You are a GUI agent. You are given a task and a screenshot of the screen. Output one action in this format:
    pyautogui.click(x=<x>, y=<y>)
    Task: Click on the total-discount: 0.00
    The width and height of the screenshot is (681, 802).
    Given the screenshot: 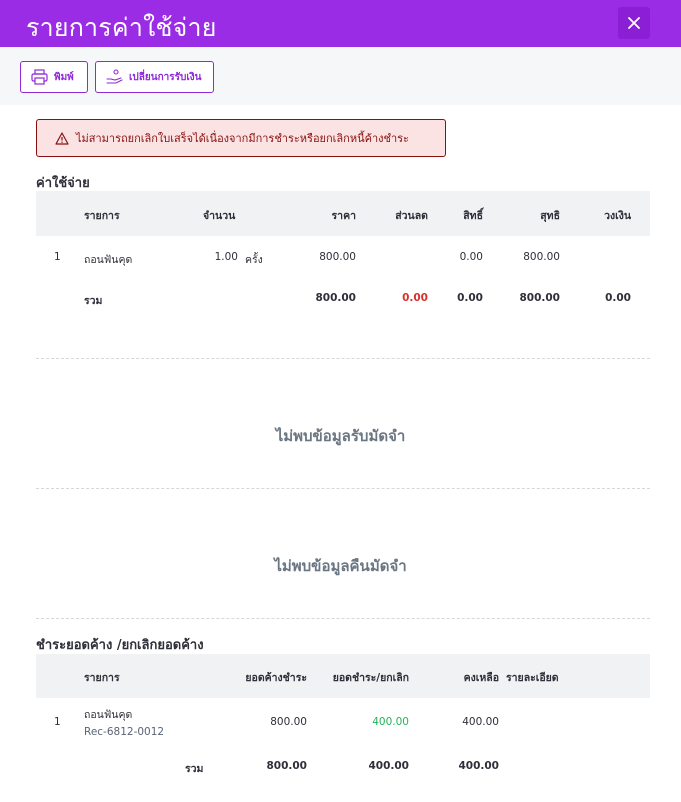 What is the action you would take?
    pyautogui.click(x=415, y=298)
    